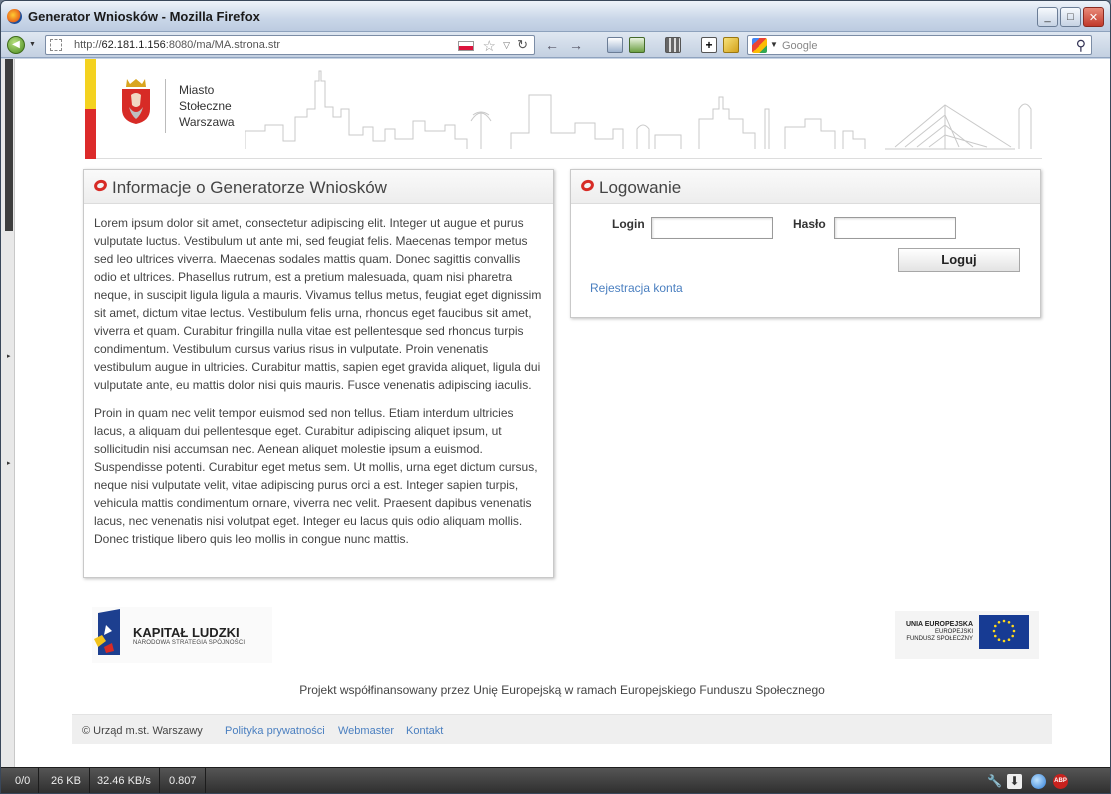 The width and height of the screenshot is (1111, 794). What do you see at coordinates (1038, 781) in the screenshot?
I see `globe-icon` at bounding box center [1038, 781].